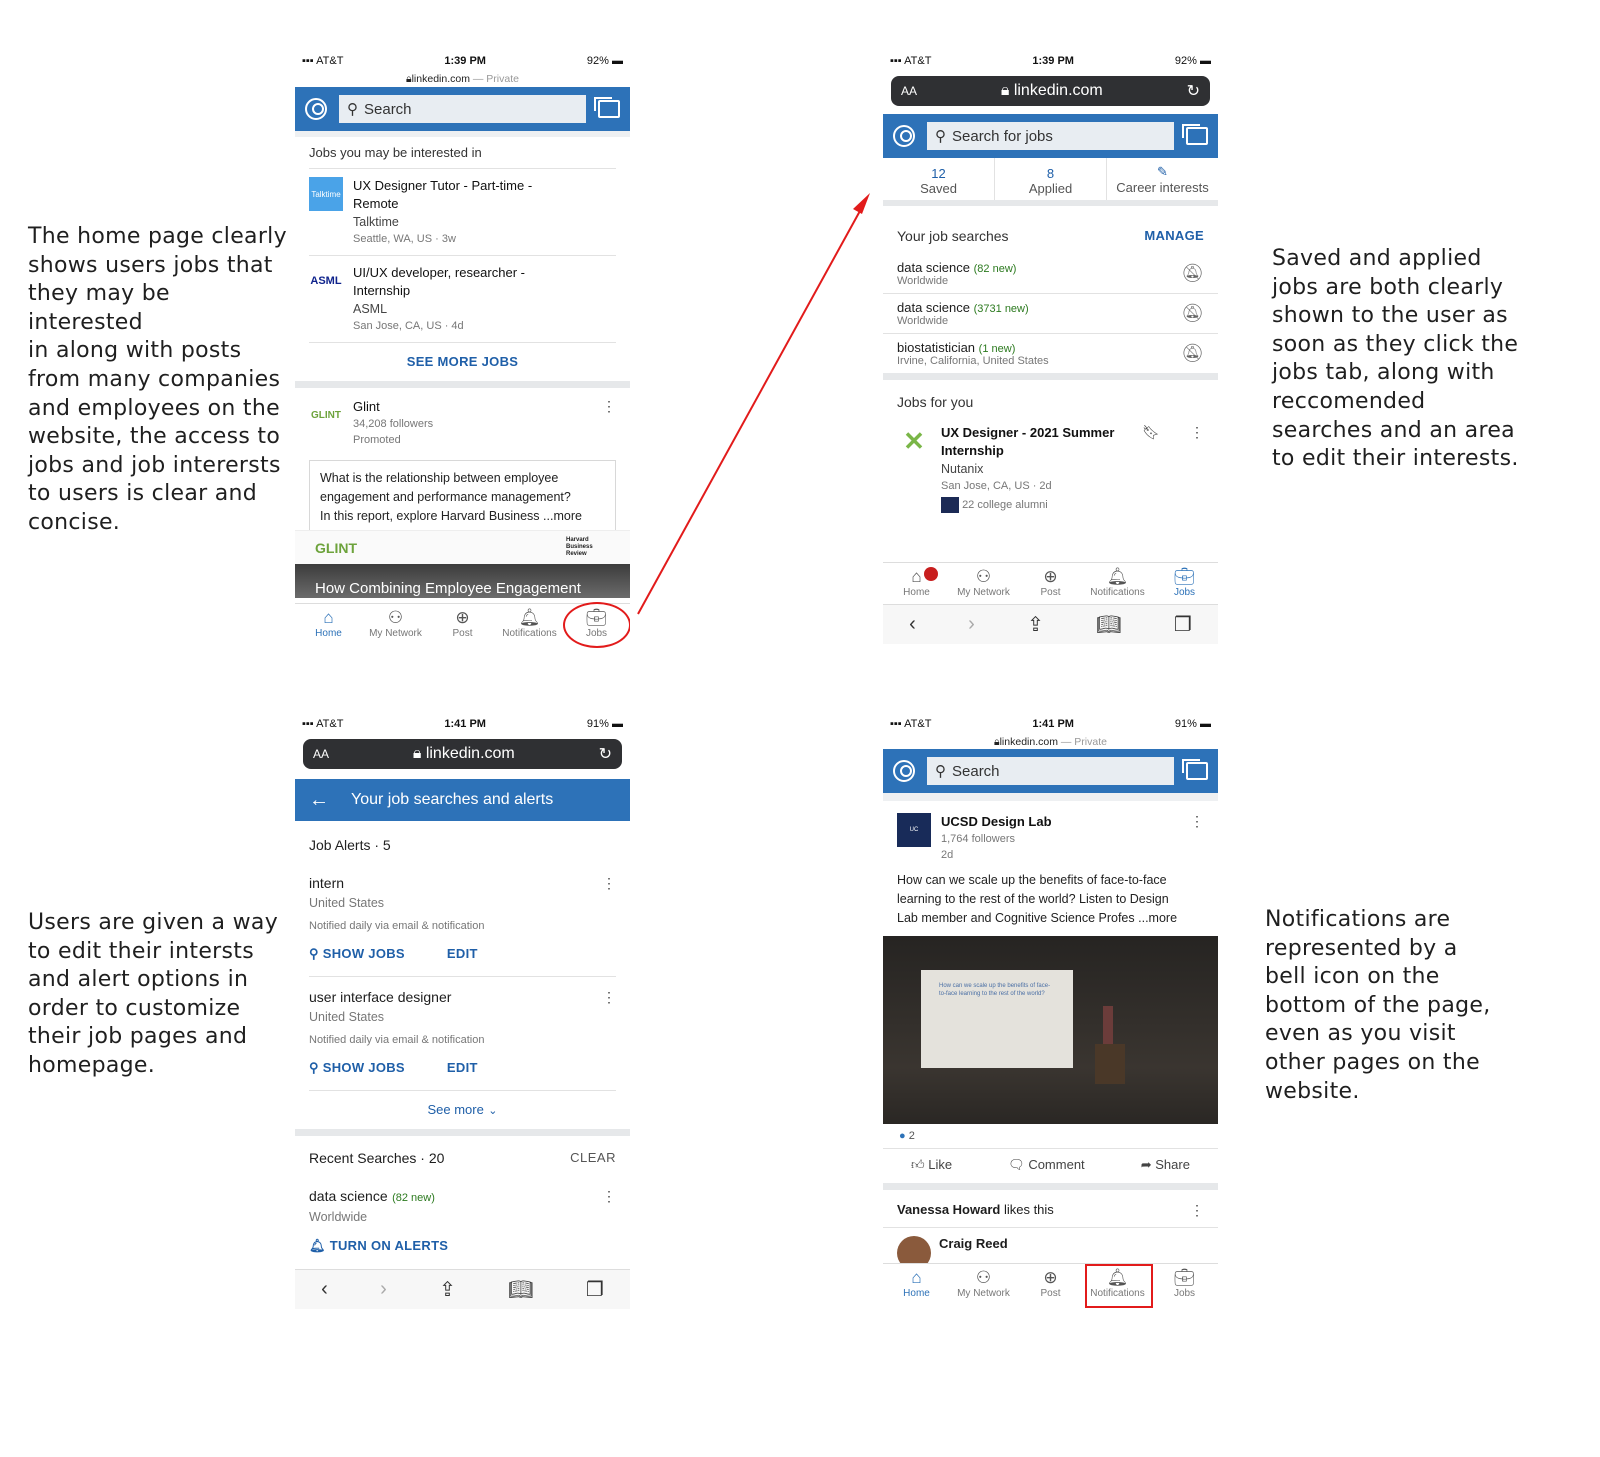  What do you see at coordinates (395, 633) in the screenshot?
I see `tab-label: My Network` at bounding box center [395, 633].